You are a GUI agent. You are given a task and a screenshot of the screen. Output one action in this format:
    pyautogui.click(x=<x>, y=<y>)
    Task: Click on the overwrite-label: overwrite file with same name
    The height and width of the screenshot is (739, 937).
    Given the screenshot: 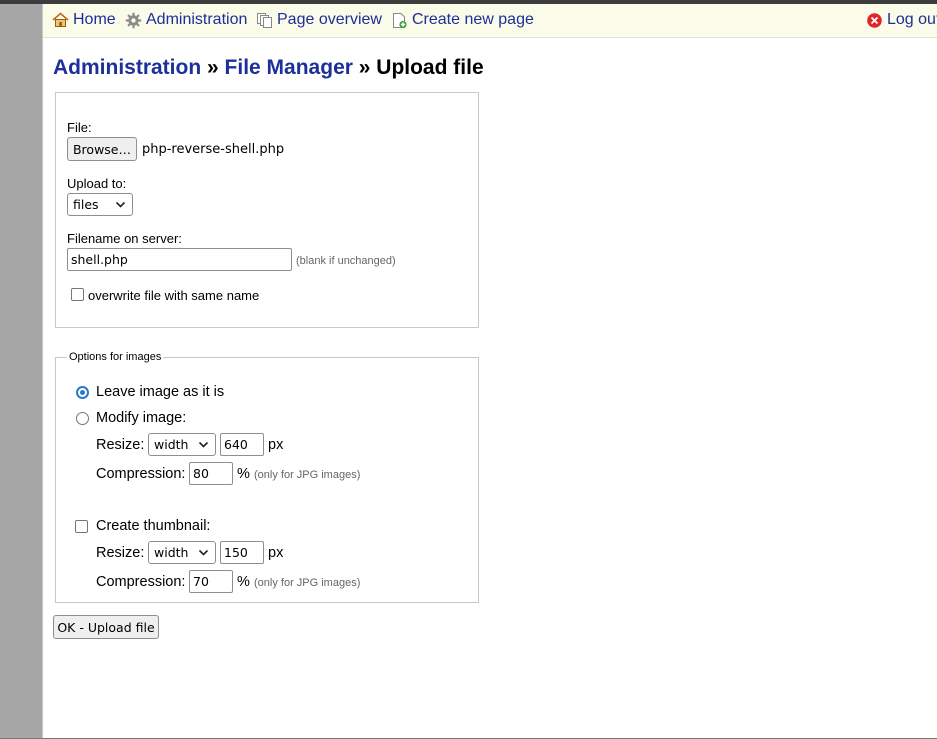 What is the action you would take?
    pyautogui.click(x=174, y=295)
    